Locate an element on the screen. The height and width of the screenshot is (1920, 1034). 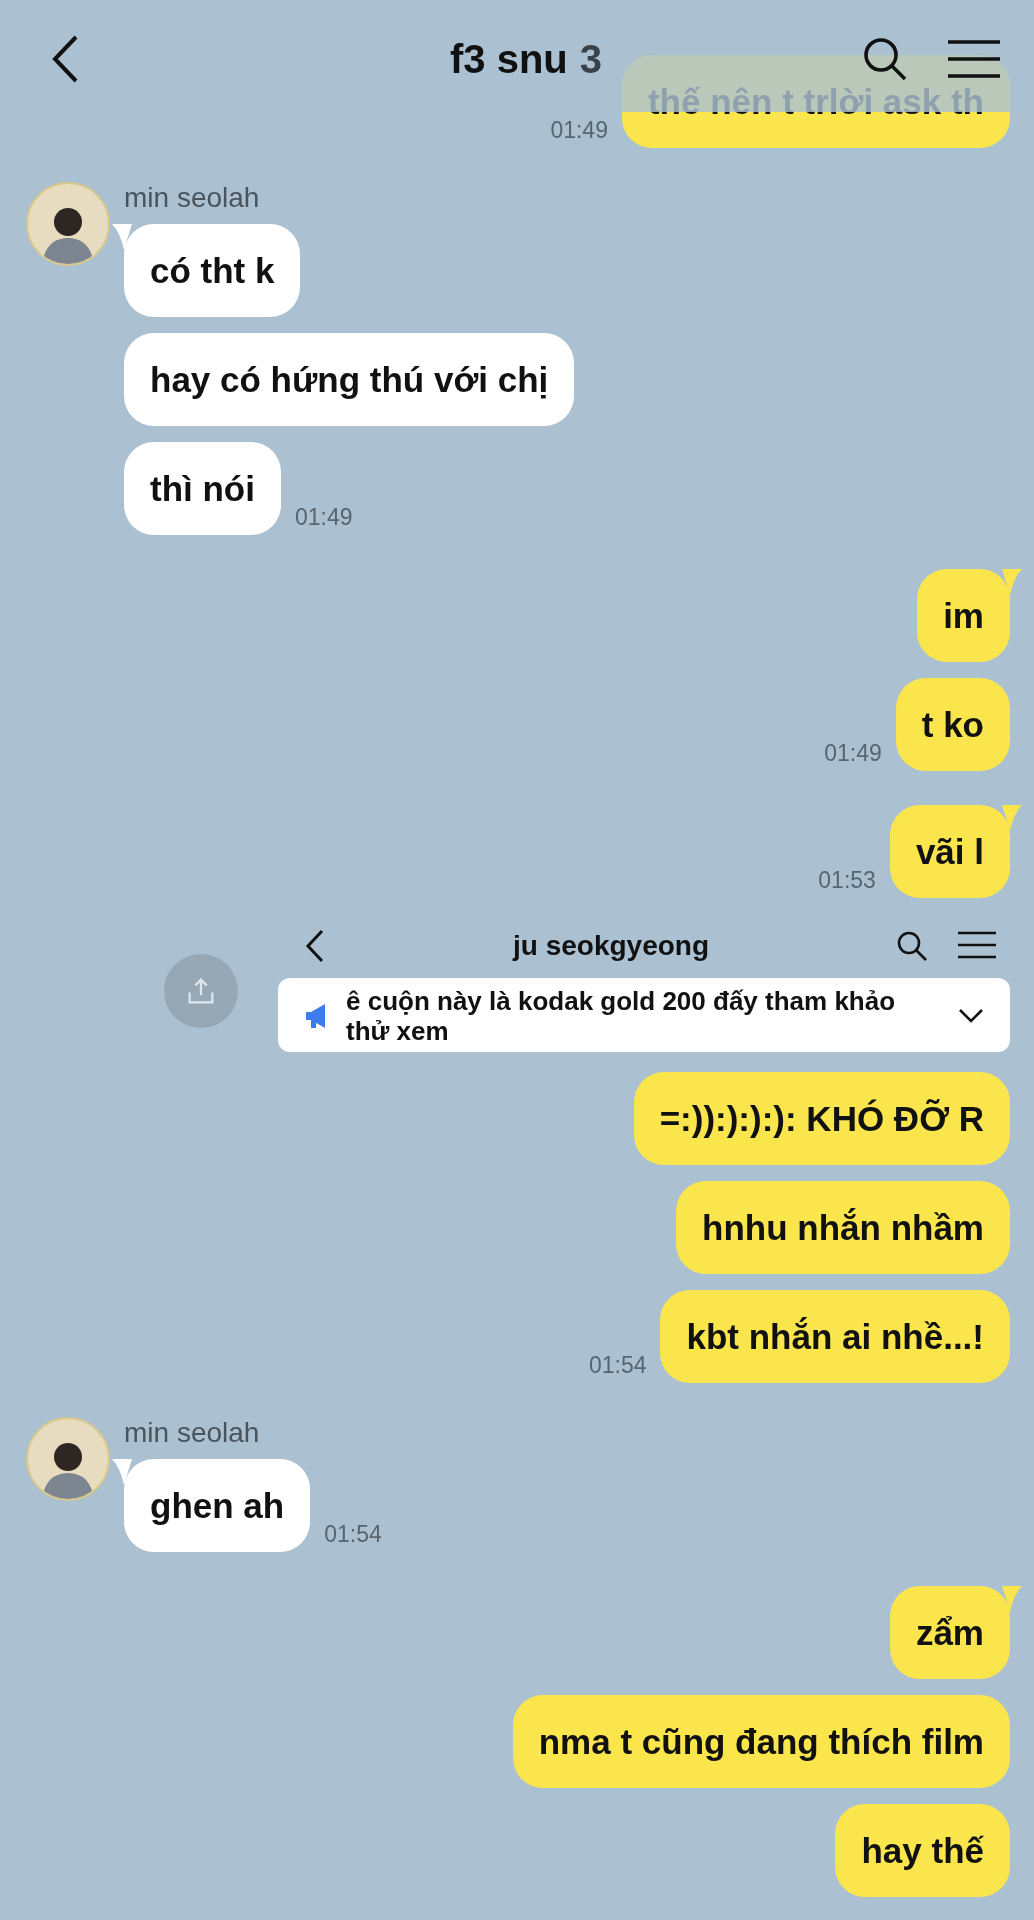
chat-title: f3 snu is located at coordinates (508, 59).